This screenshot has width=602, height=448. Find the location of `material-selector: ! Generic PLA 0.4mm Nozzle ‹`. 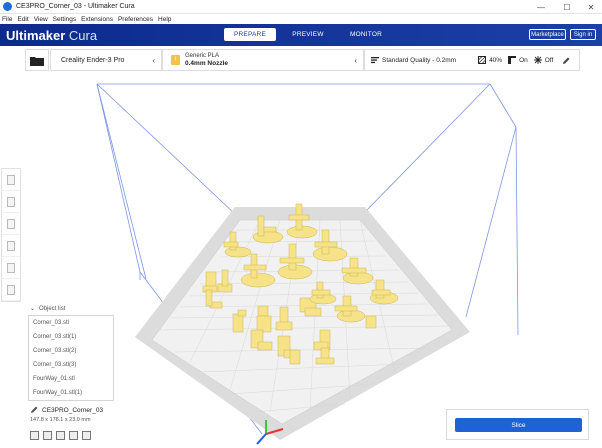

material-selector: ! Generic PLA 0.4mm Nozzle ‹ is located at coordinates (263, 60).